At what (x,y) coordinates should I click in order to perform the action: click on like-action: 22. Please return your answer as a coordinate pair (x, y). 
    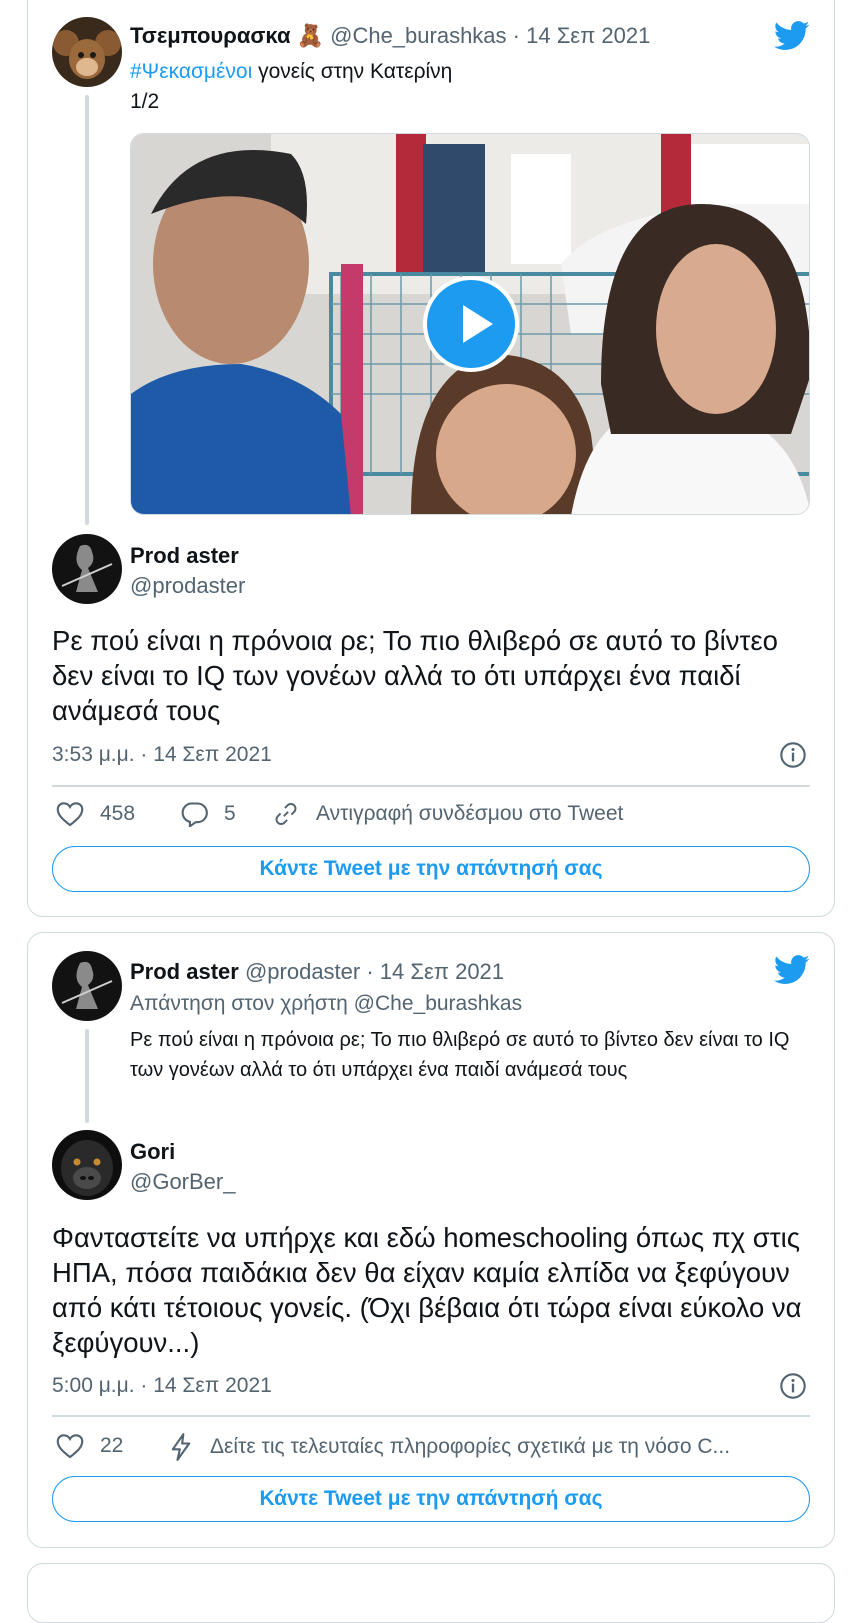
    Looking at the image, I should click on (89, 1446).